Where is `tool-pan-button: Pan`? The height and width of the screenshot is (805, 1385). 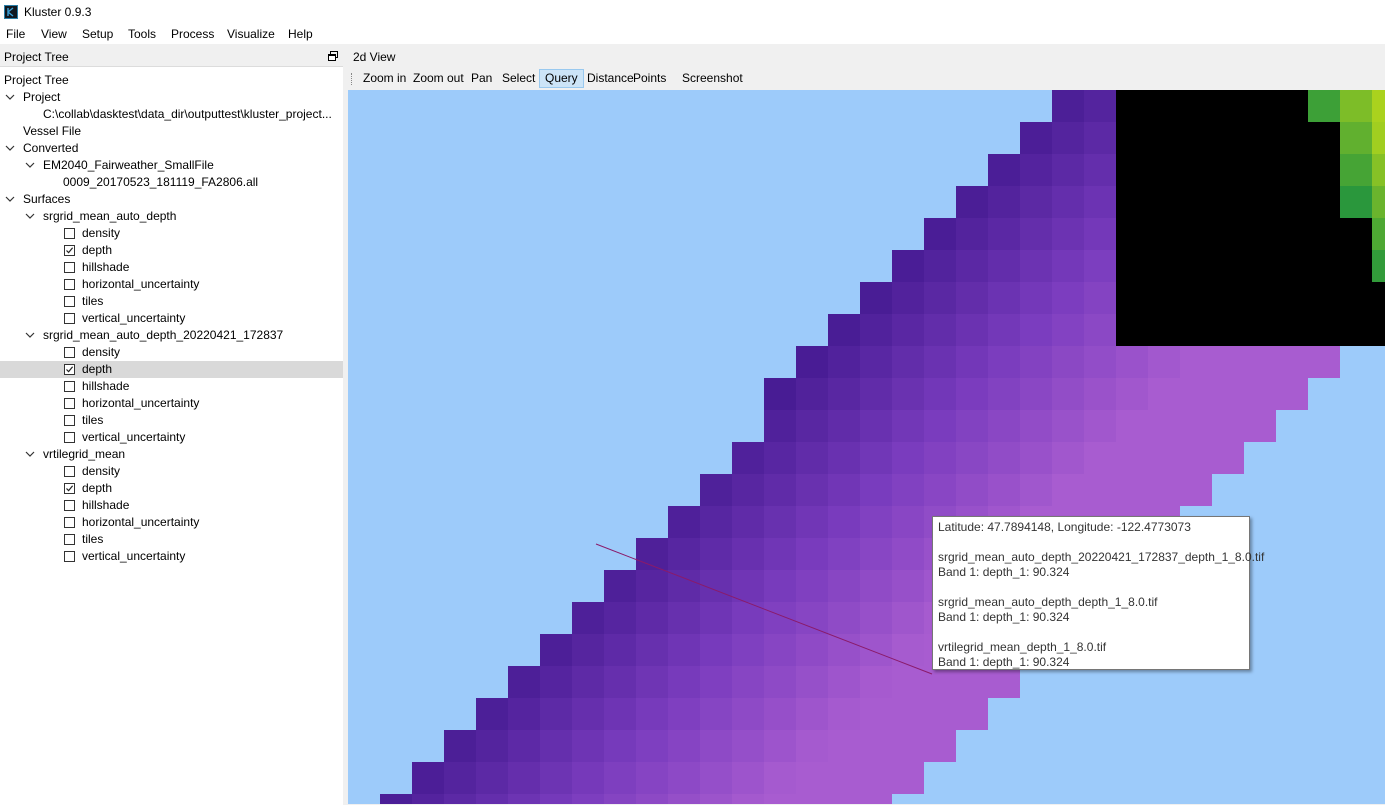
tool-pan-button: Pan is located at coordinates (481, 78).